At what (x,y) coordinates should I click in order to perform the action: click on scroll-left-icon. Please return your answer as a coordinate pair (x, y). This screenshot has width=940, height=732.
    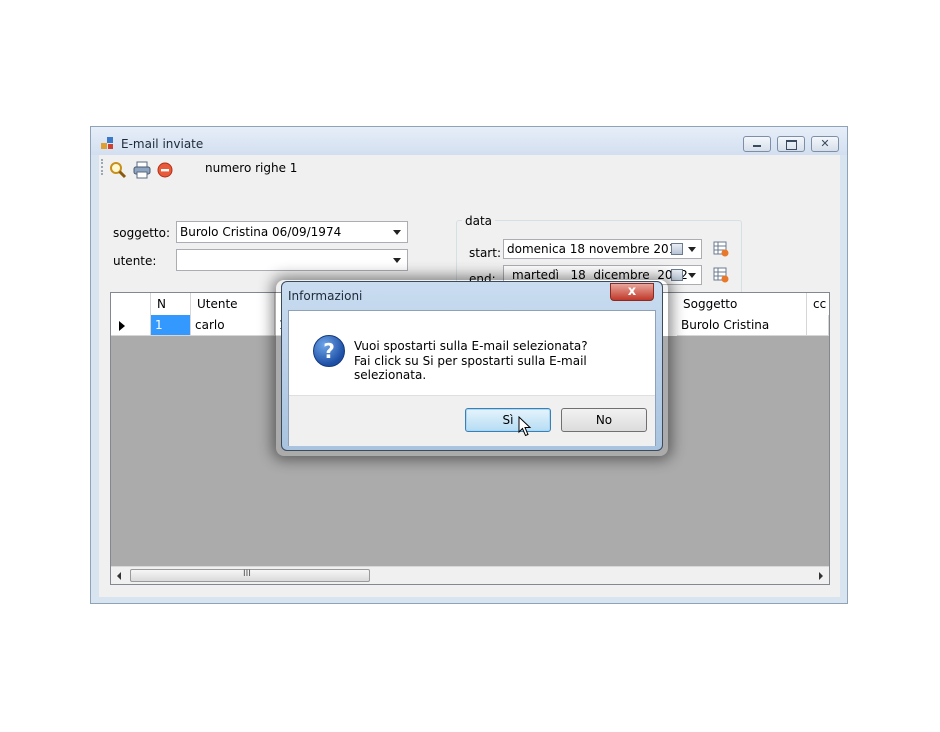
    Looking at the image, I should click on (119, 576).